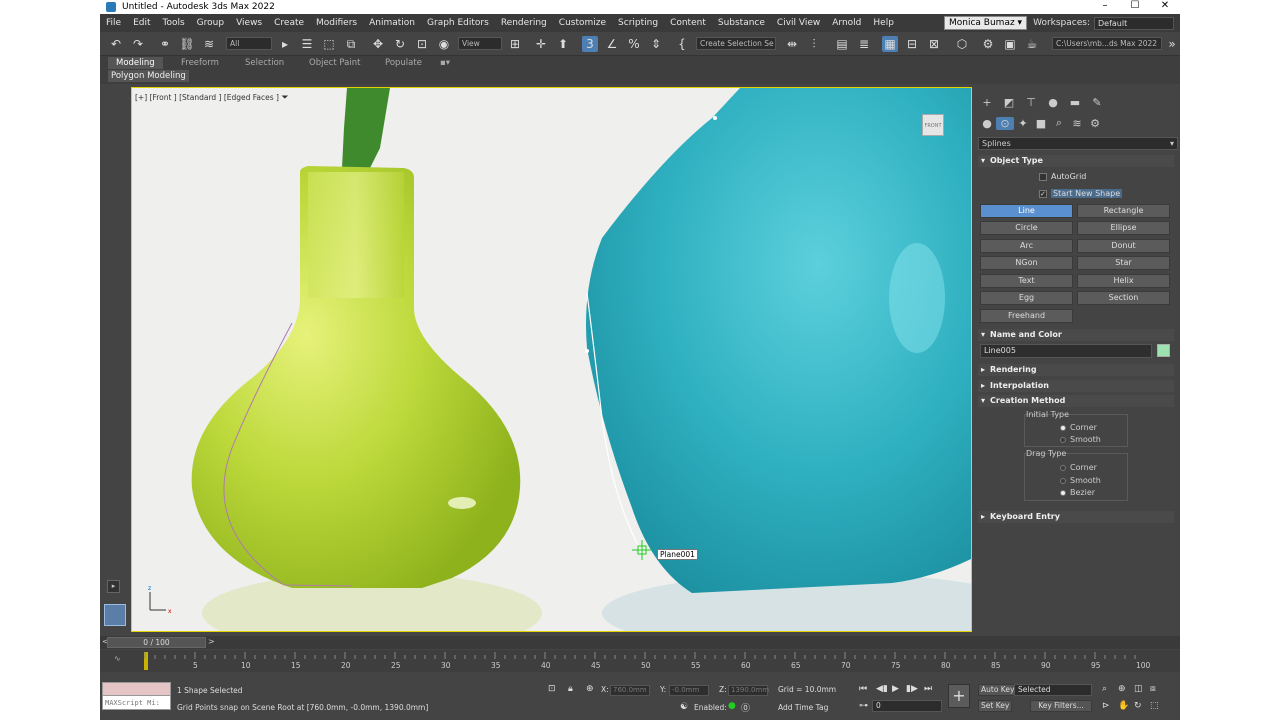 The height and width of the screenshot is (720, 1280). What do you see at coordinates (378, 44) in the screenshot?
I see `move-icon: ✥` at bounding box center [378, 44].